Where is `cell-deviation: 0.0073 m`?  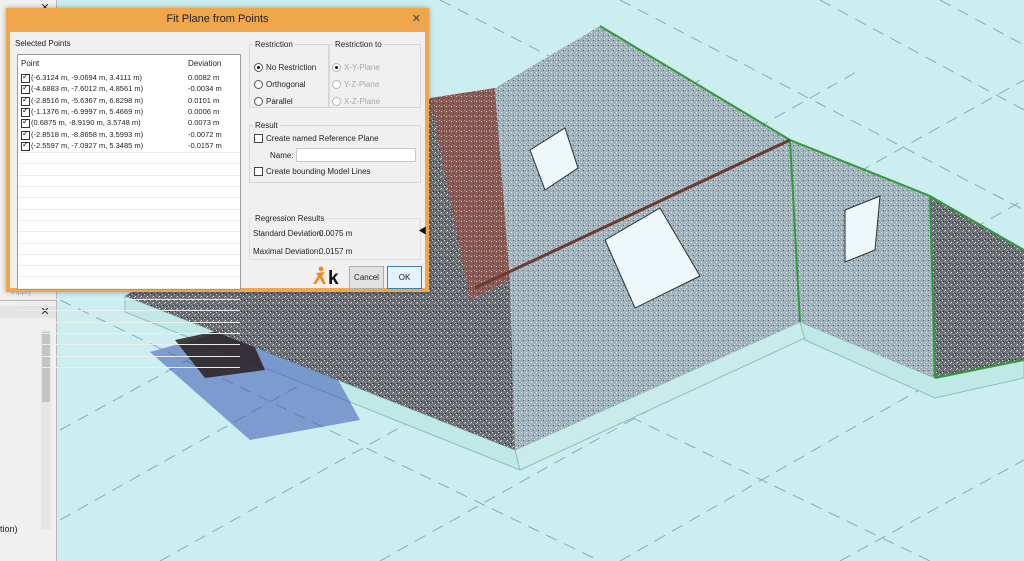 cell-deviation: 0.0073 m is located at coordinates (204, 123).